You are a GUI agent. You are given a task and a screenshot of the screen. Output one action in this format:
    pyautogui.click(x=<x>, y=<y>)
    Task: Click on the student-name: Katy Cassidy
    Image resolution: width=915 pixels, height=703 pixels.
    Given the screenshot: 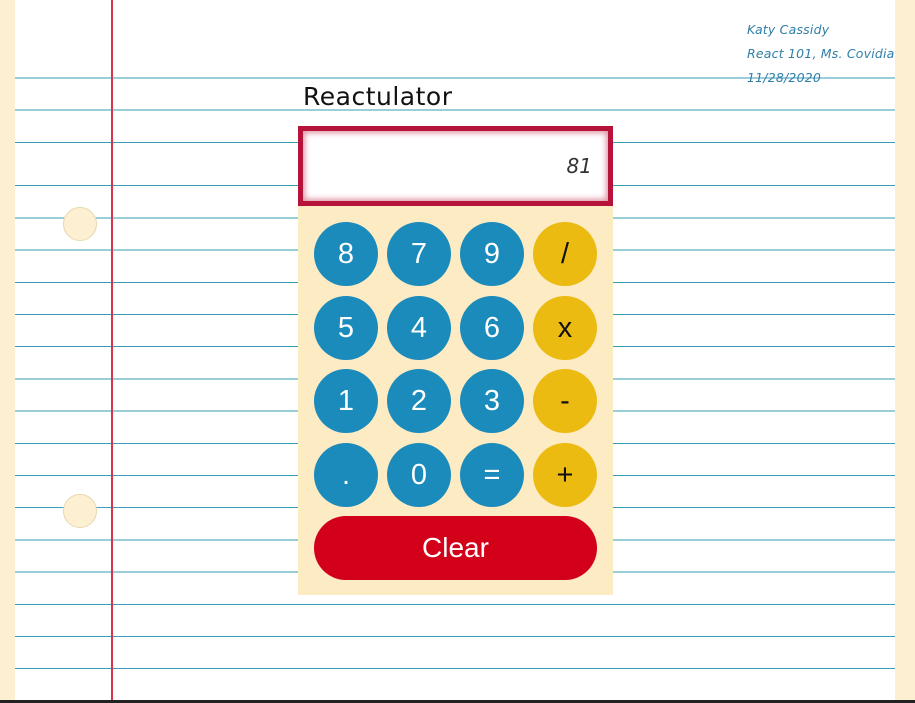 What is the action you would take?
    pyautogui.click(x=788, y=29)
    